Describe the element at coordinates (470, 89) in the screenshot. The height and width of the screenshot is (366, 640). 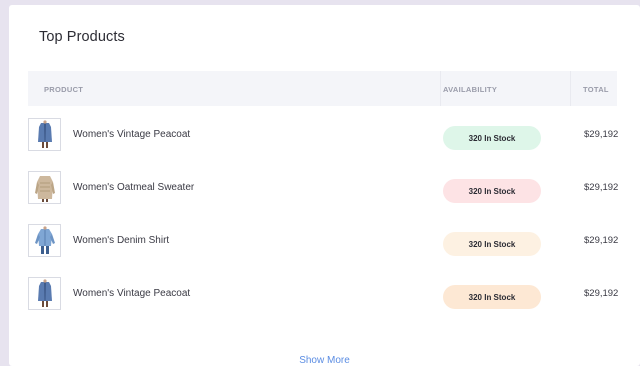
I see `column-header-availability: AVAILABILITY` at that location.